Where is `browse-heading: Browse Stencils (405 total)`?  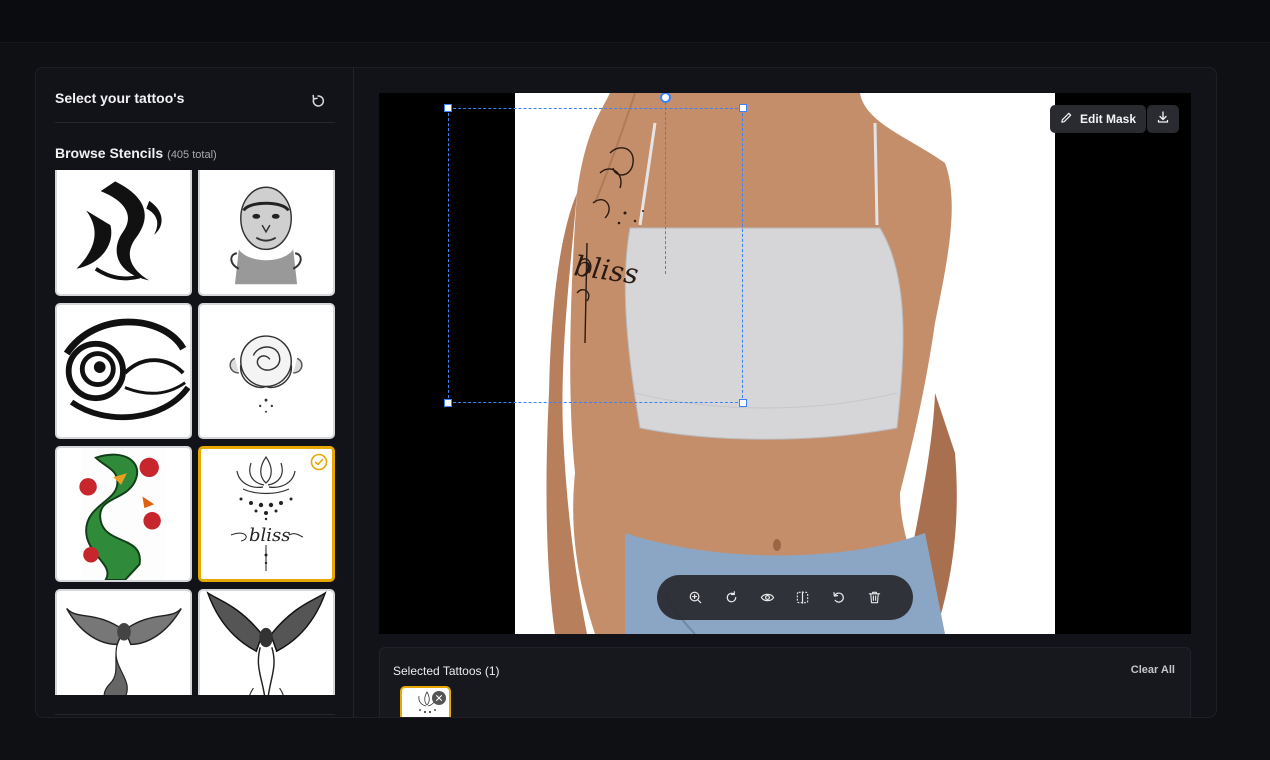
browse-heading: Browse Stencils (405 total) is located at coordinates (136, 153).